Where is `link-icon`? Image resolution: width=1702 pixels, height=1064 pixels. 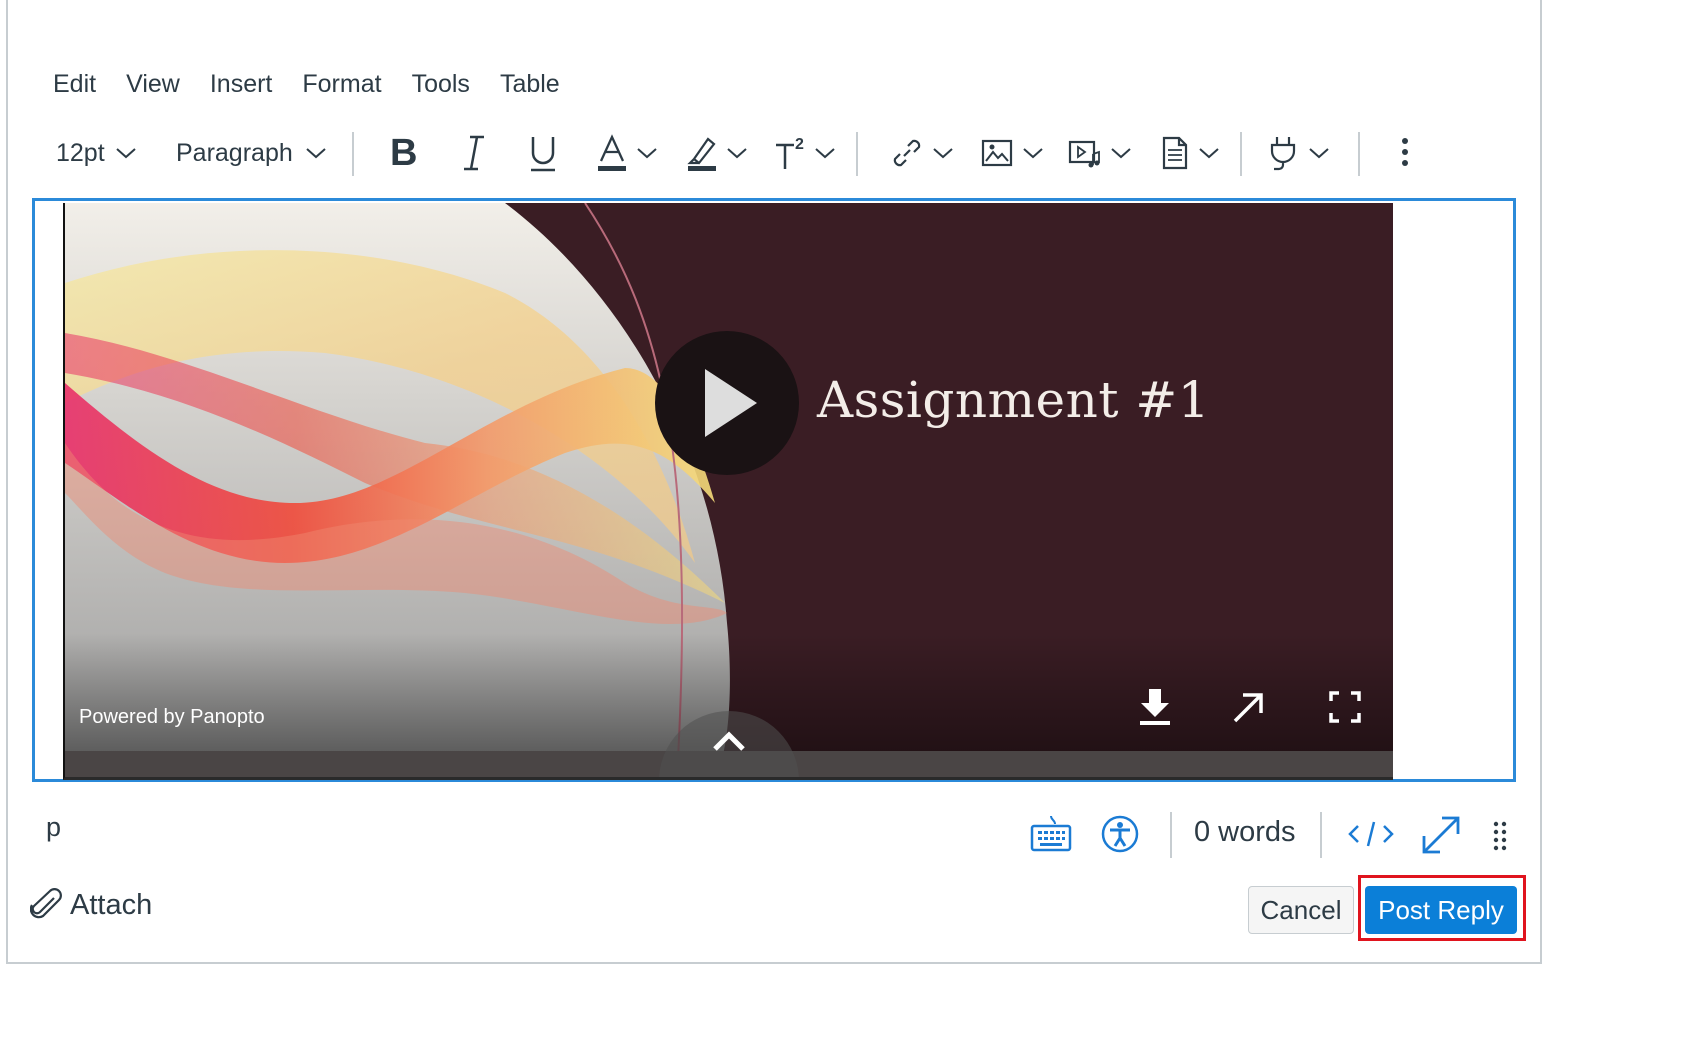 link-icon is located at coordinates (907, 153).